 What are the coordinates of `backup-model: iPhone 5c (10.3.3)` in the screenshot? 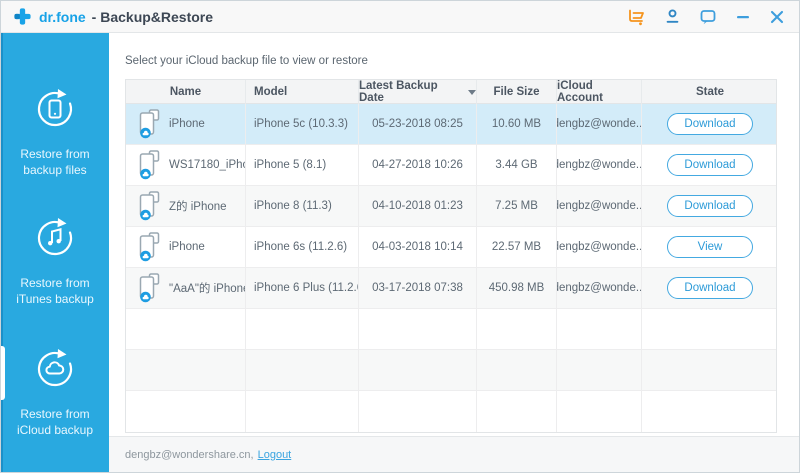 It's located at (301, 124).